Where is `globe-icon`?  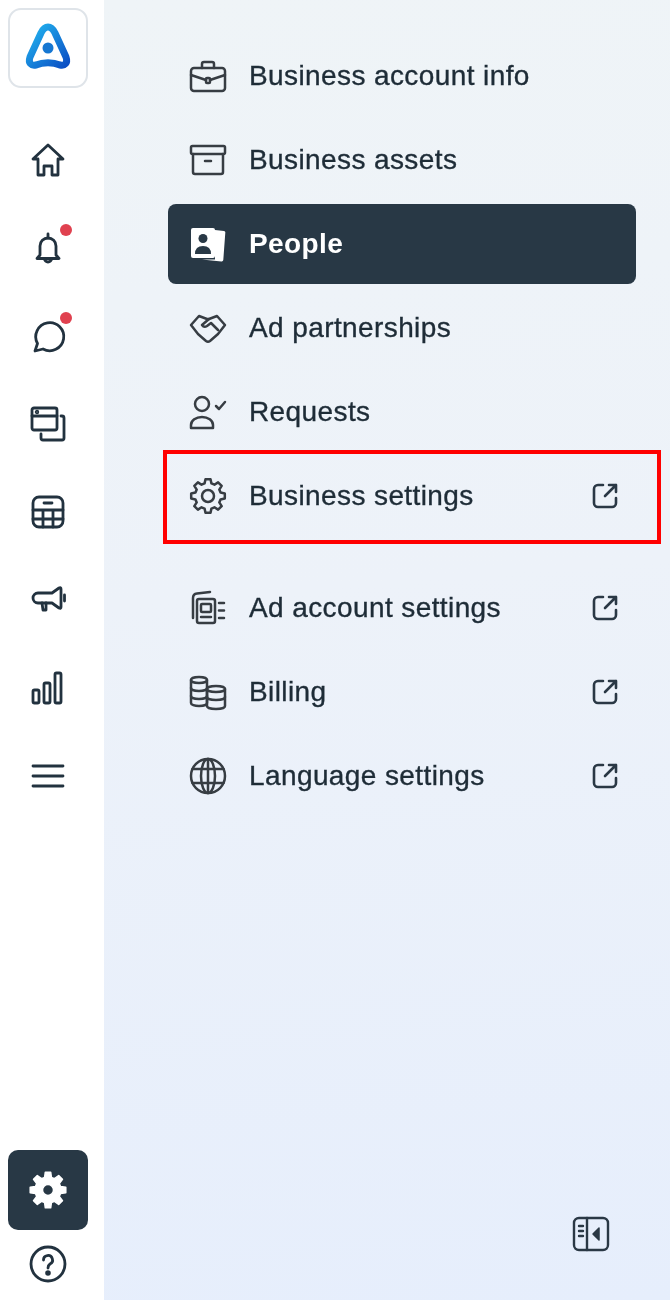
globe-icon is located at coordinates (208, 776).